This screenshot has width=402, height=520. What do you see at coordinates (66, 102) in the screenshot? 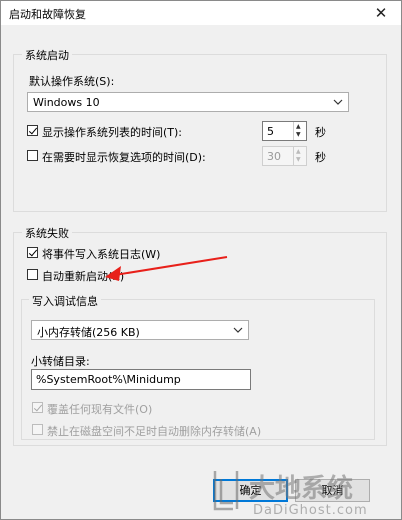
I see `default-os-value: Windows 10` at bounding box center [66, 102].